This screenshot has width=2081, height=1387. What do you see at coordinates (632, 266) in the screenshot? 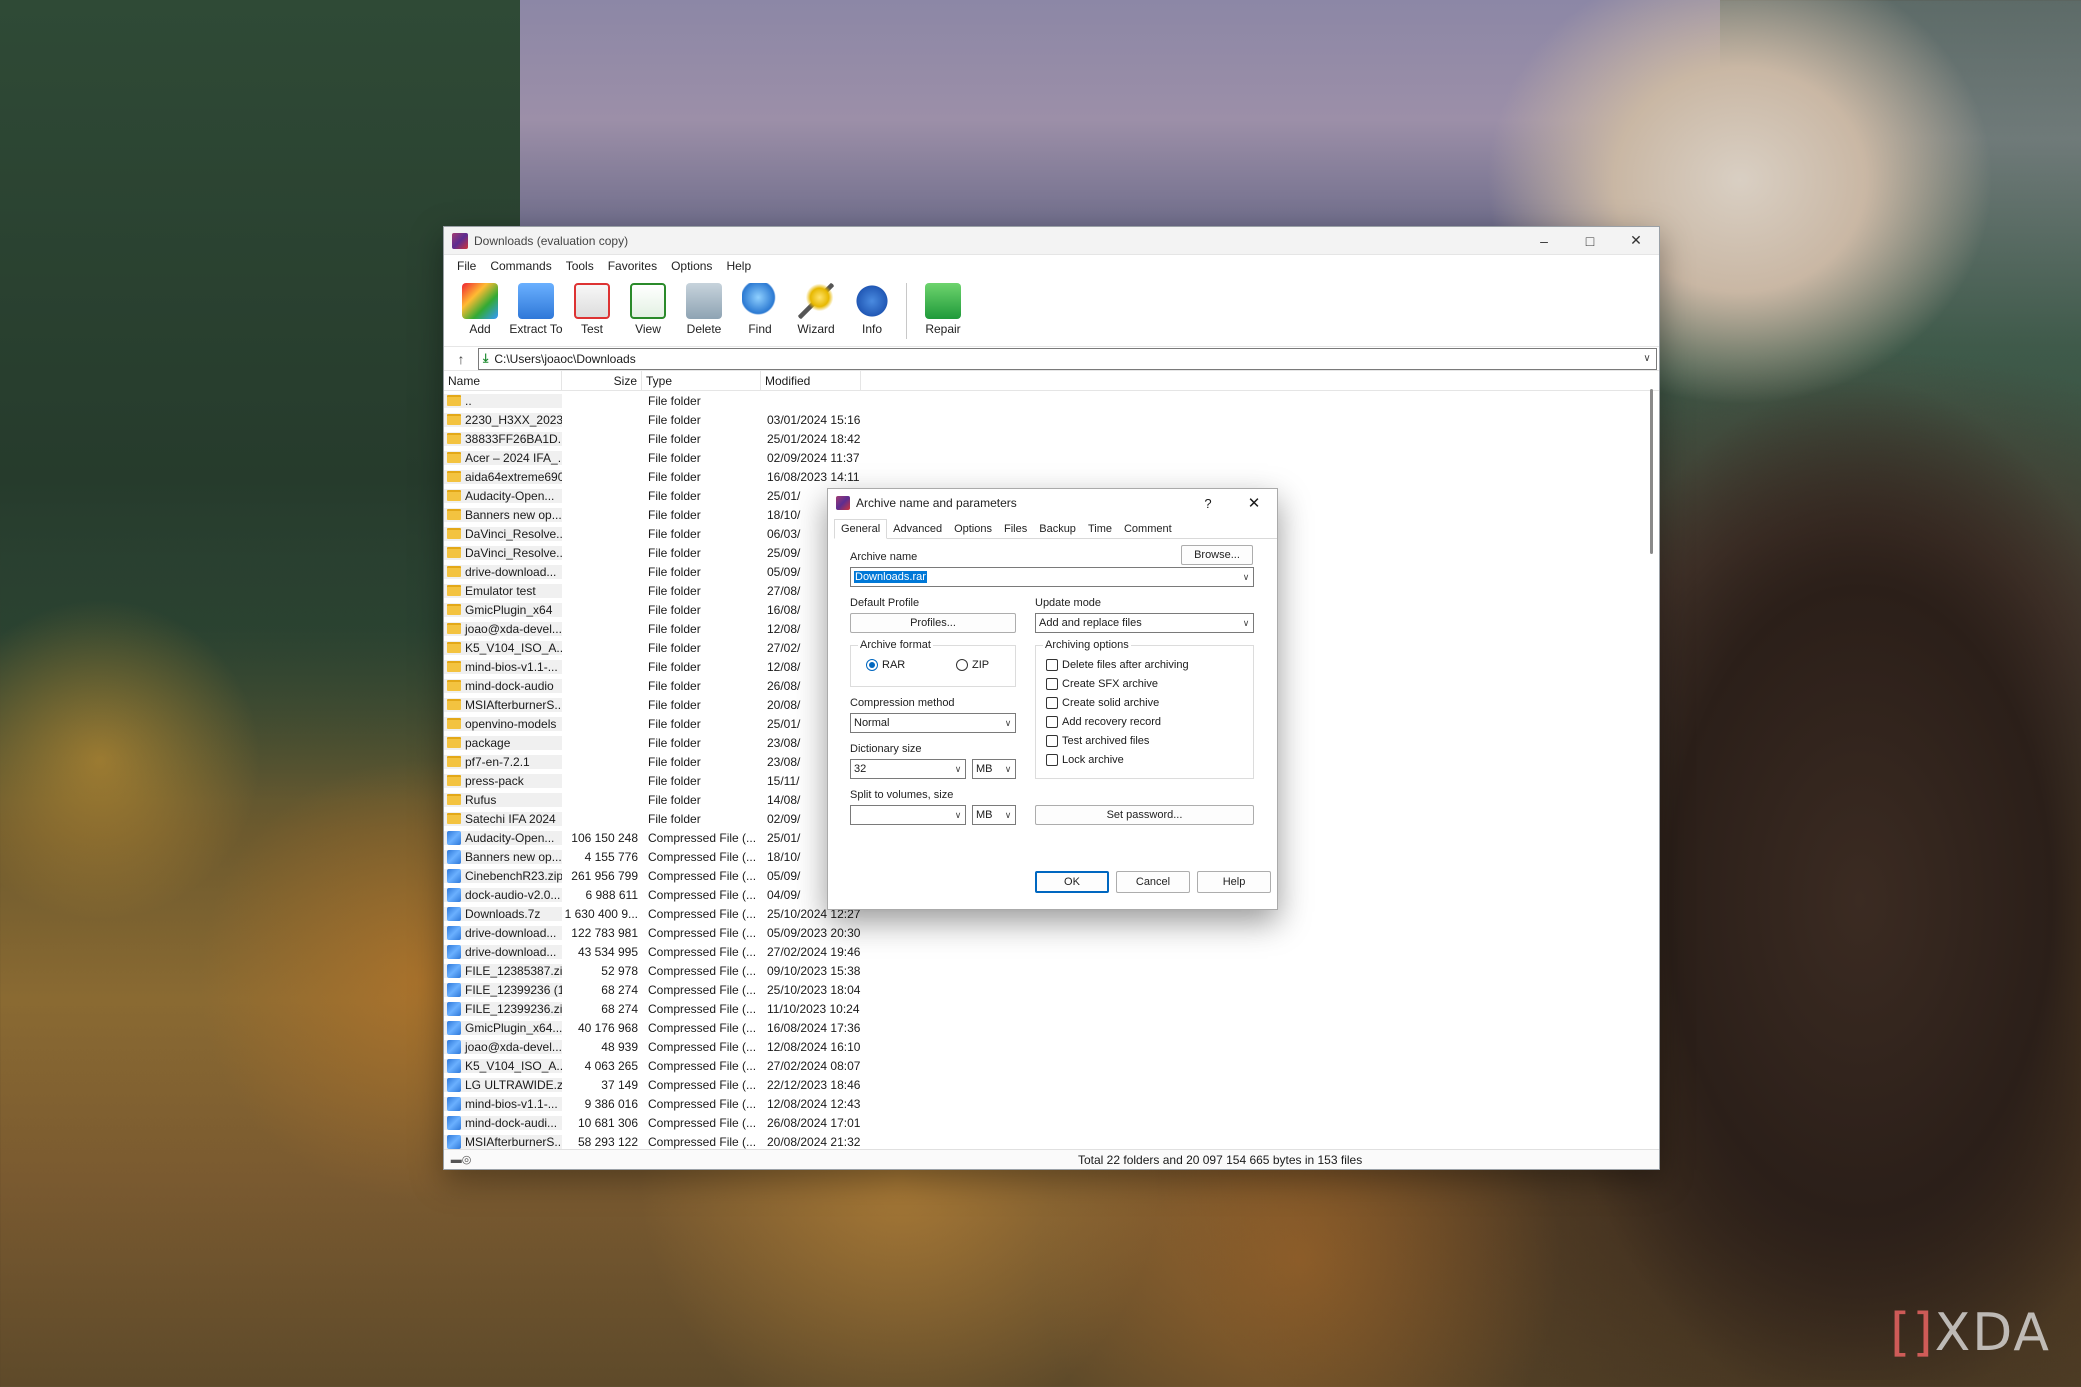
I see `menu-favorites: Favorites` at bounding box center [632, 266].